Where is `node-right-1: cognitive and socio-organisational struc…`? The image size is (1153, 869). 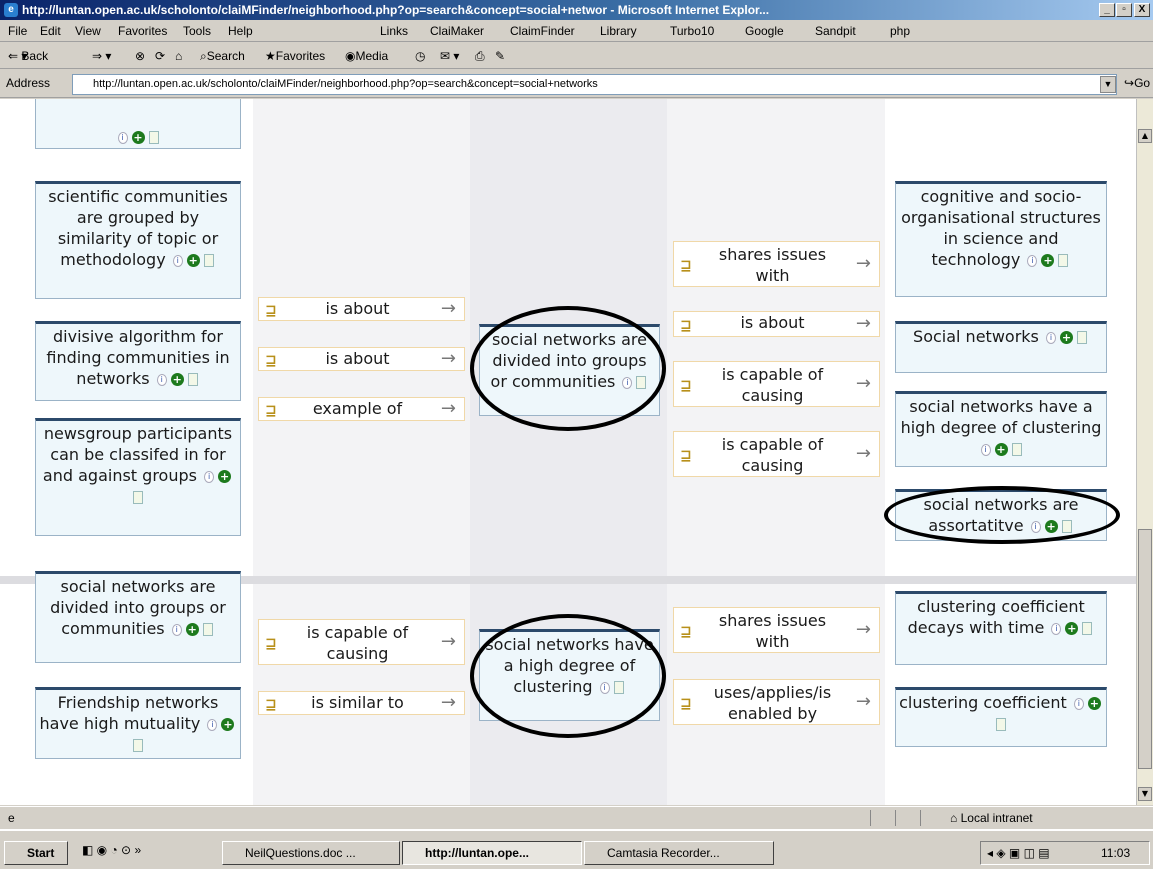
node-right-1: cognitive and socio-organisational struc… is located at coordinates (1001, 239).